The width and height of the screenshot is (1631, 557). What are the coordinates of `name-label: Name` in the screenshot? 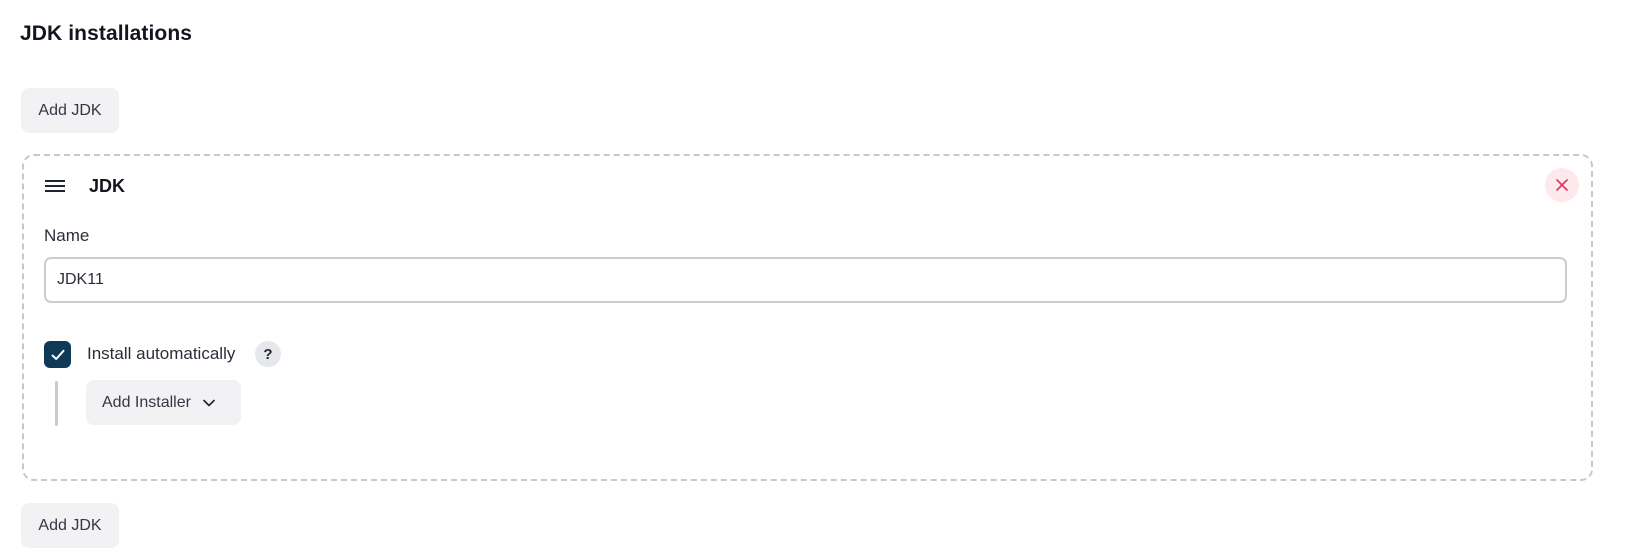 It's located at (67, 235).